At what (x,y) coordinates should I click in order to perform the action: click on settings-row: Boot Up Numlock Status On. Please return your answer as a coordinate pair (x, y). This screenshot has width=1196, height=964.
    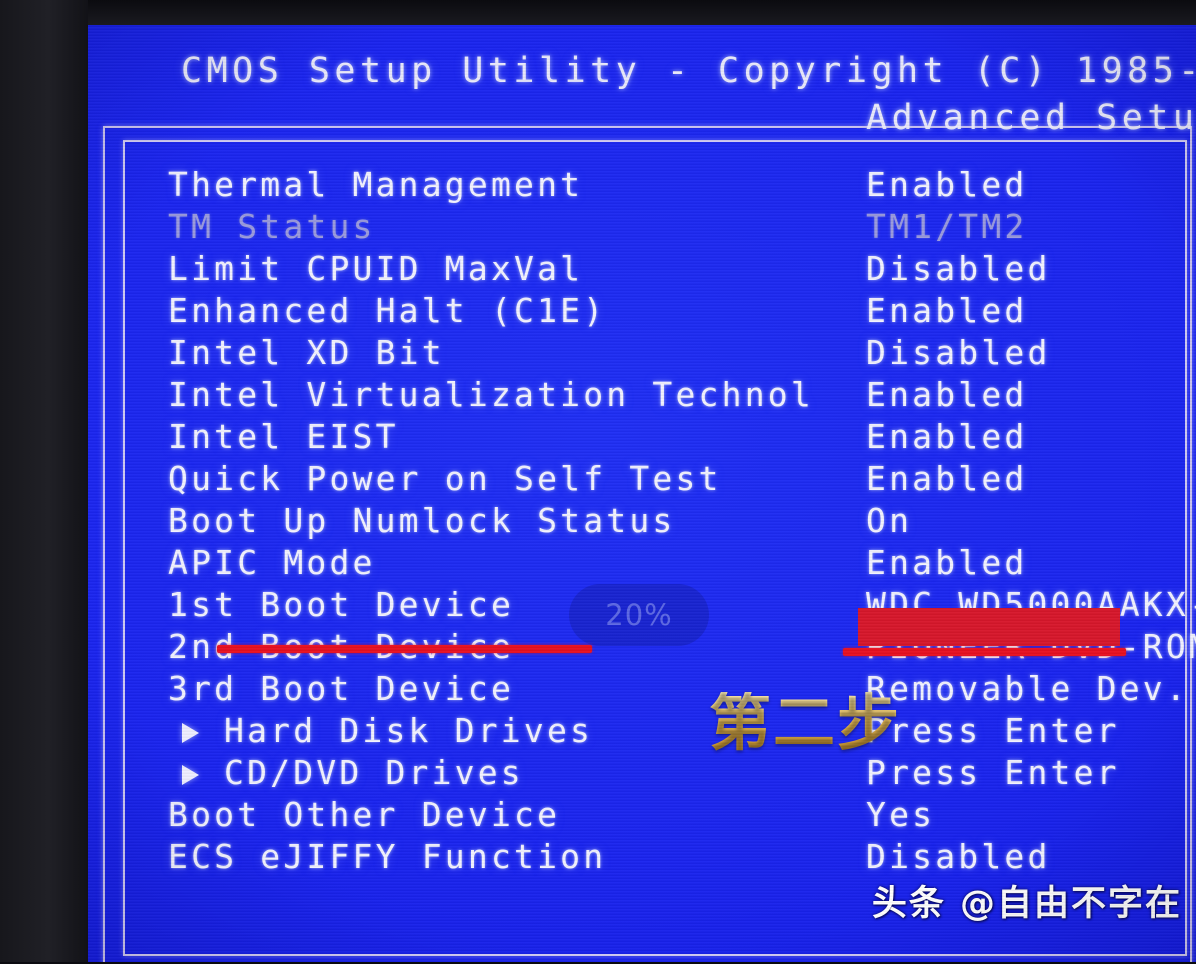
    Looking at the image, I should click on (641, 521).